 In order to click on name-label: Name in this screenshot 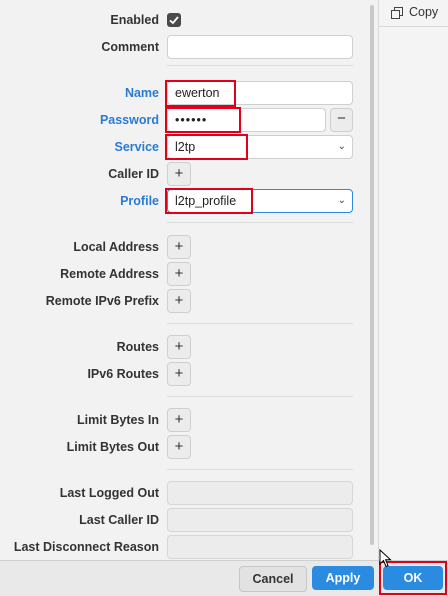, I will do `click(141, 93)`.